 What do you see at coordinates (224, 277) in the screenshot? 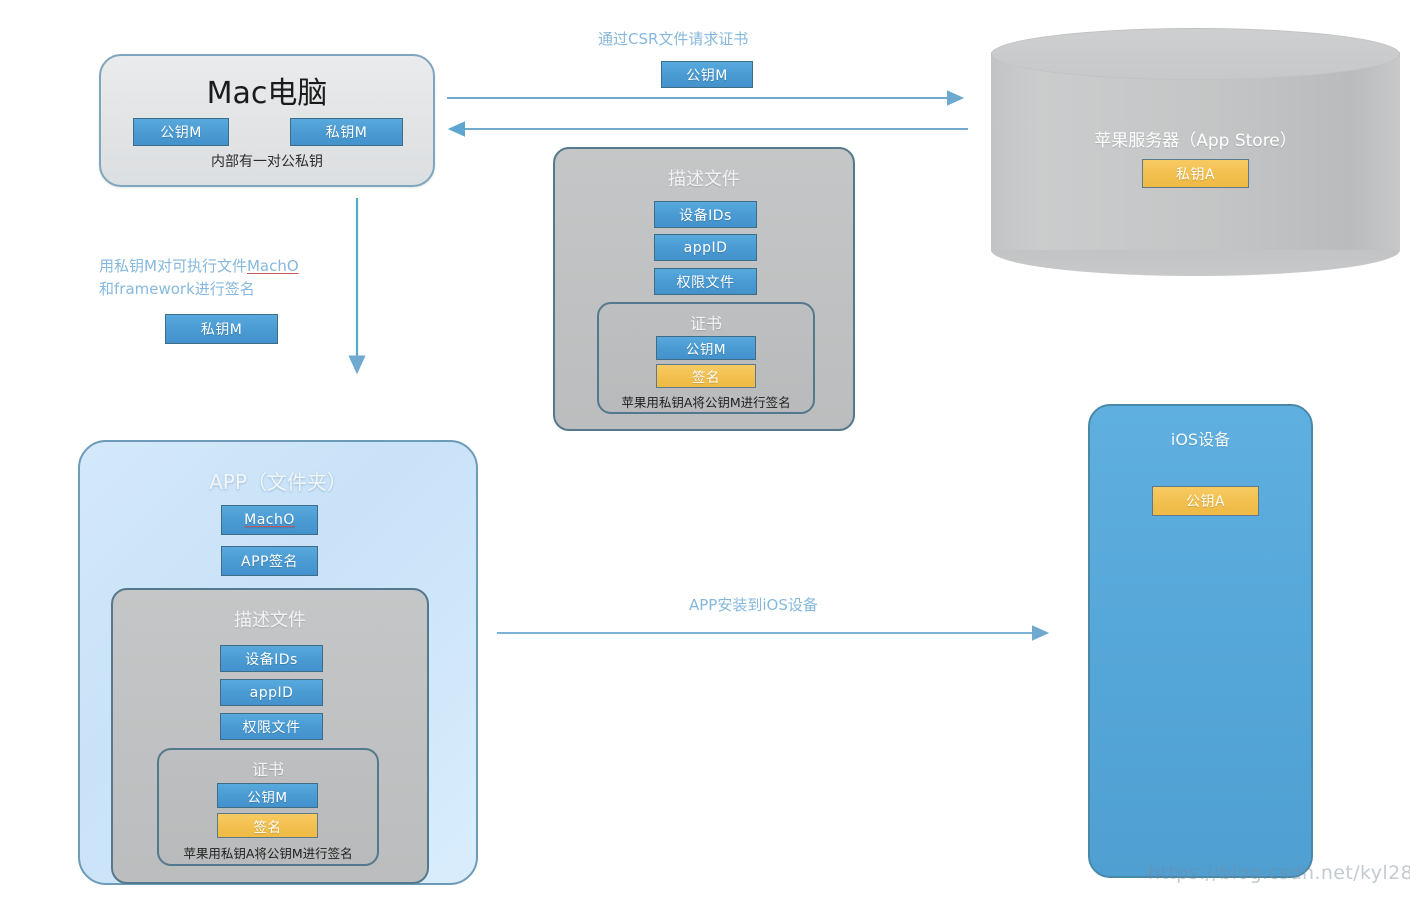
I see `sign-step-label: 用私钥M对可执行文件MachO 和framework进行签名` at bounding box center [224, 277].